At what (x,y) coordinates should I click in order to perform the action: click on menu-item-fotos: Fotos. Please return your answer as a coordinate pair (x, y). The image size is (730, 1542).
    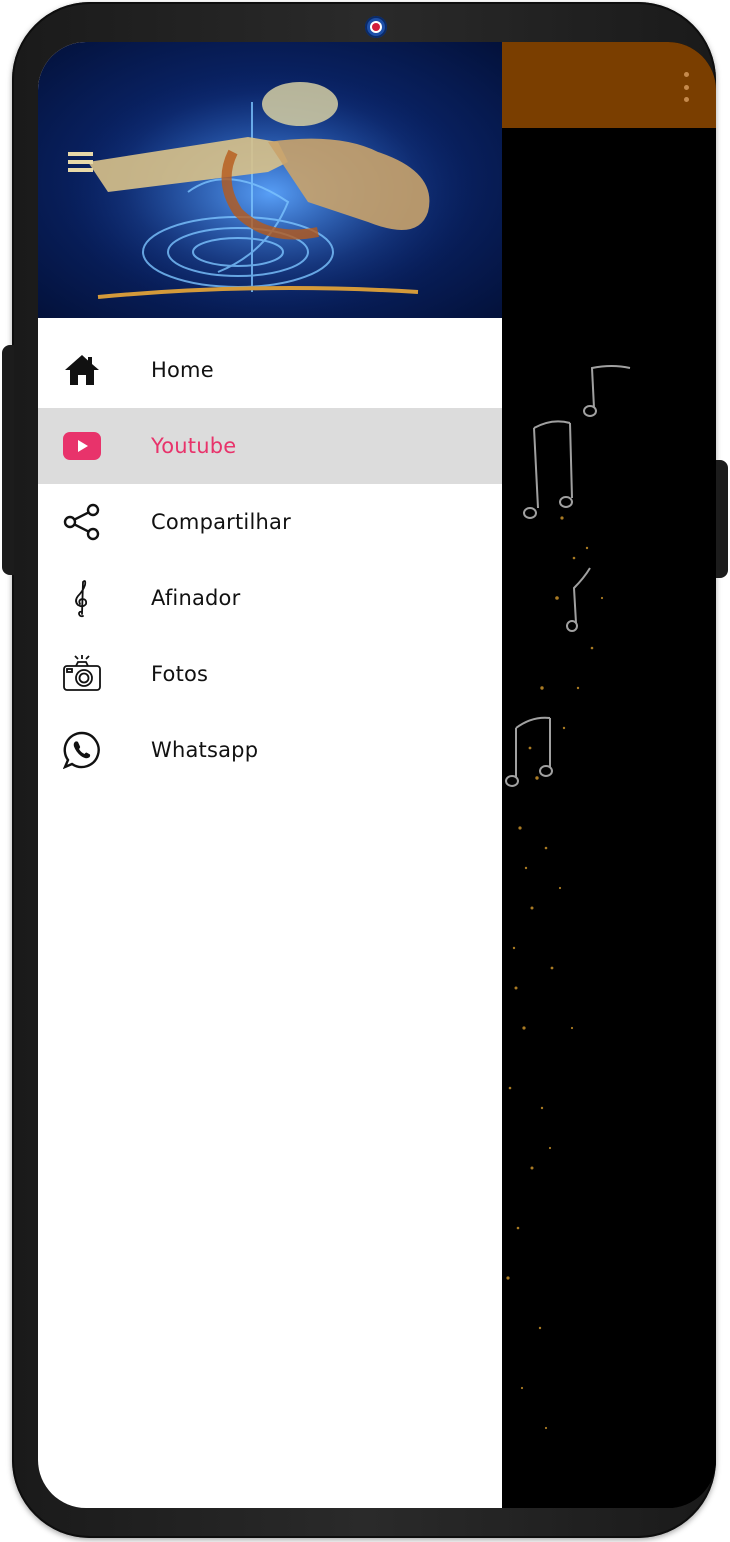
    Looking at the image, I should click on (270, 674).